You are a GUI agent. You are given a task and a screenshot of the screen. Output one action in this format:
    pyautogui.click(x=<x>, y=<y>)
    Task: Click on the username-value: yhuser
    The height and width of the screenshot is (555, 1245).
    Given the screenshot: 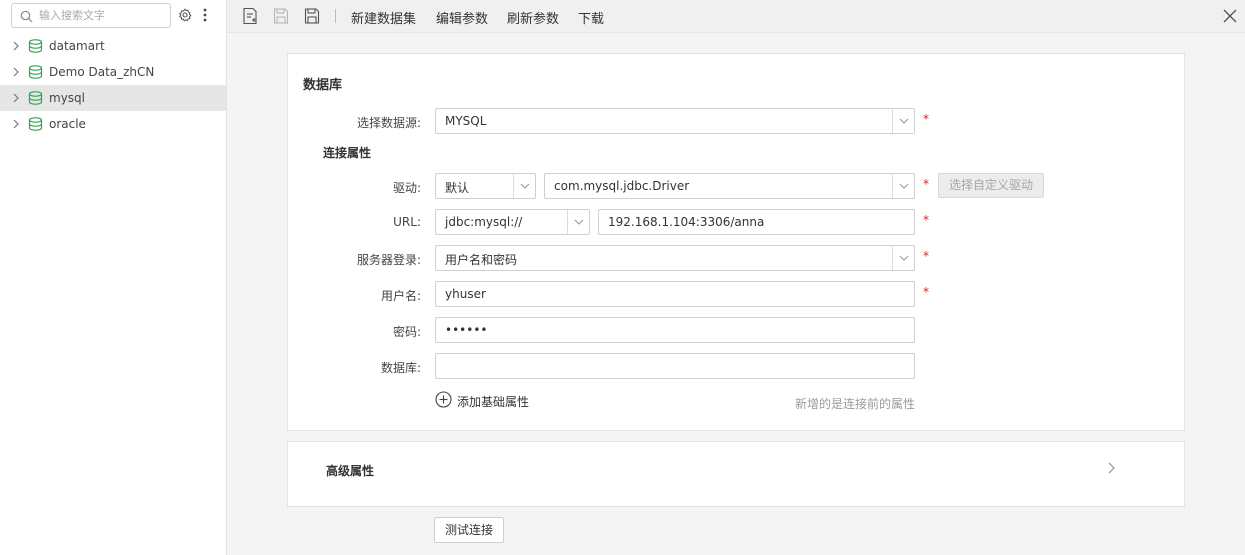 What is the action you would take?
    pyautogui.click(x=465, y=294)
    